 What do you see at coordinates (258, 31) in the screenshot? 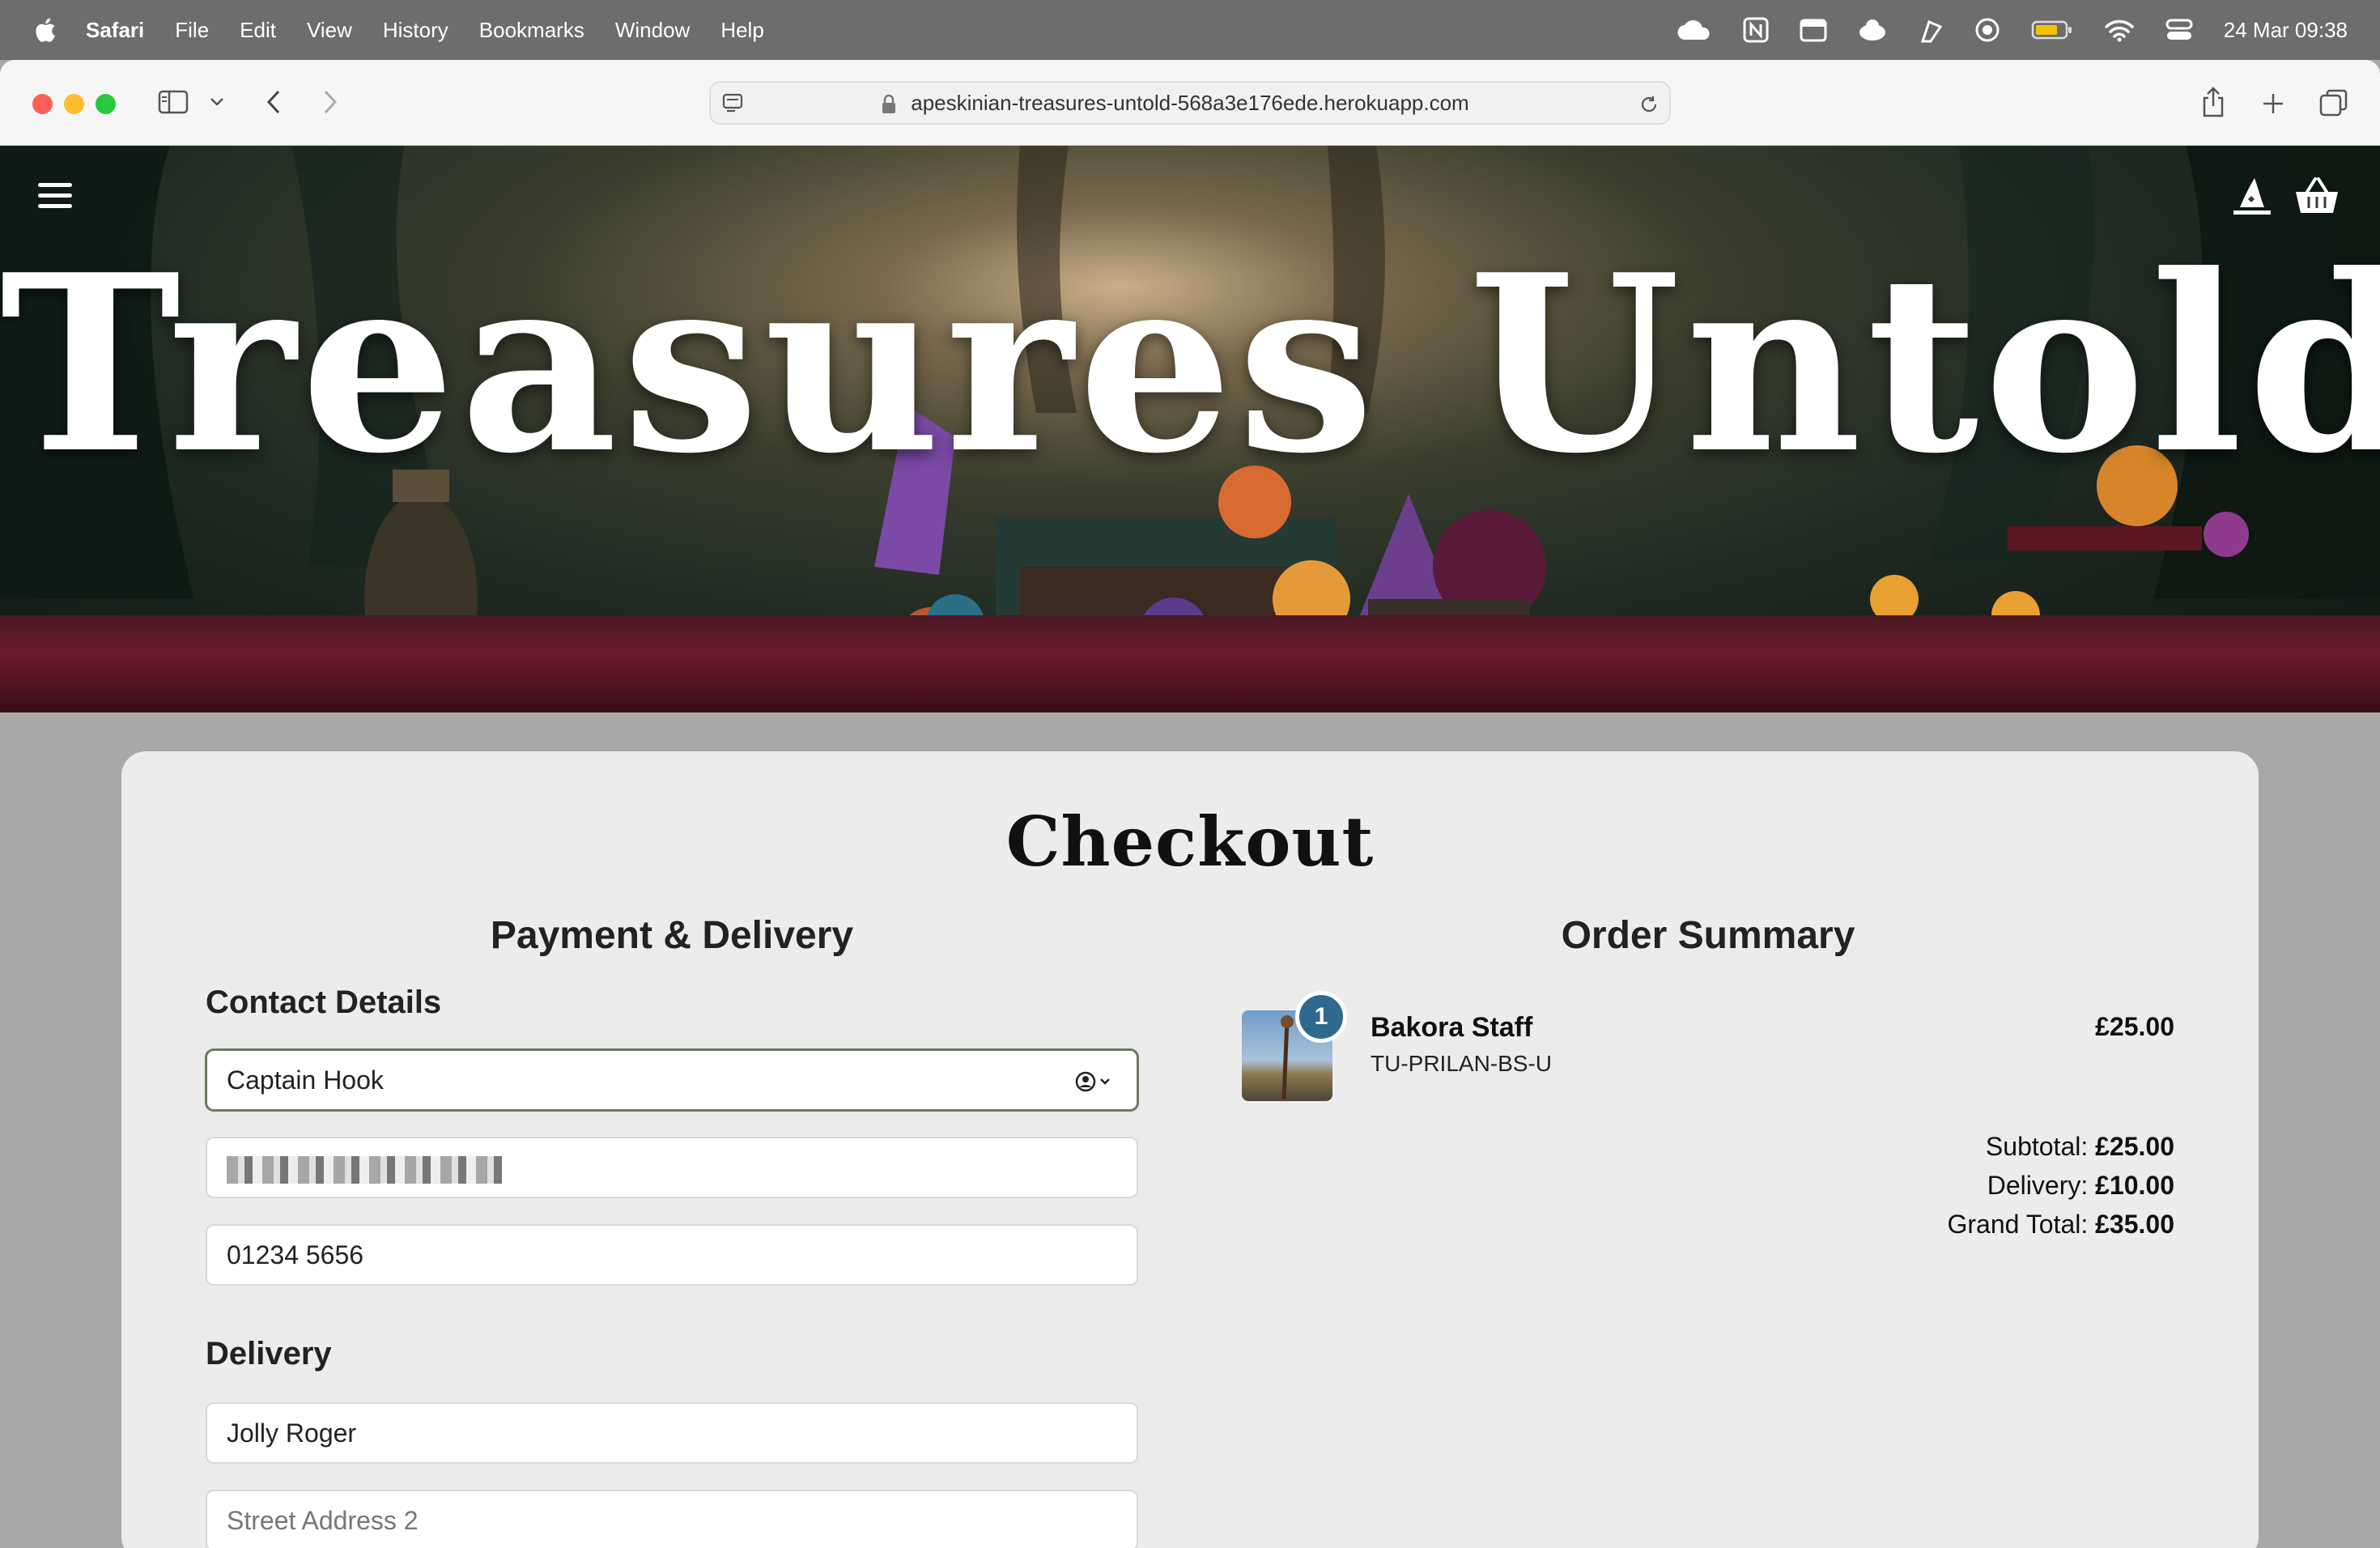
I see `menu-edit: Edit` at bounding box center [258, 31].